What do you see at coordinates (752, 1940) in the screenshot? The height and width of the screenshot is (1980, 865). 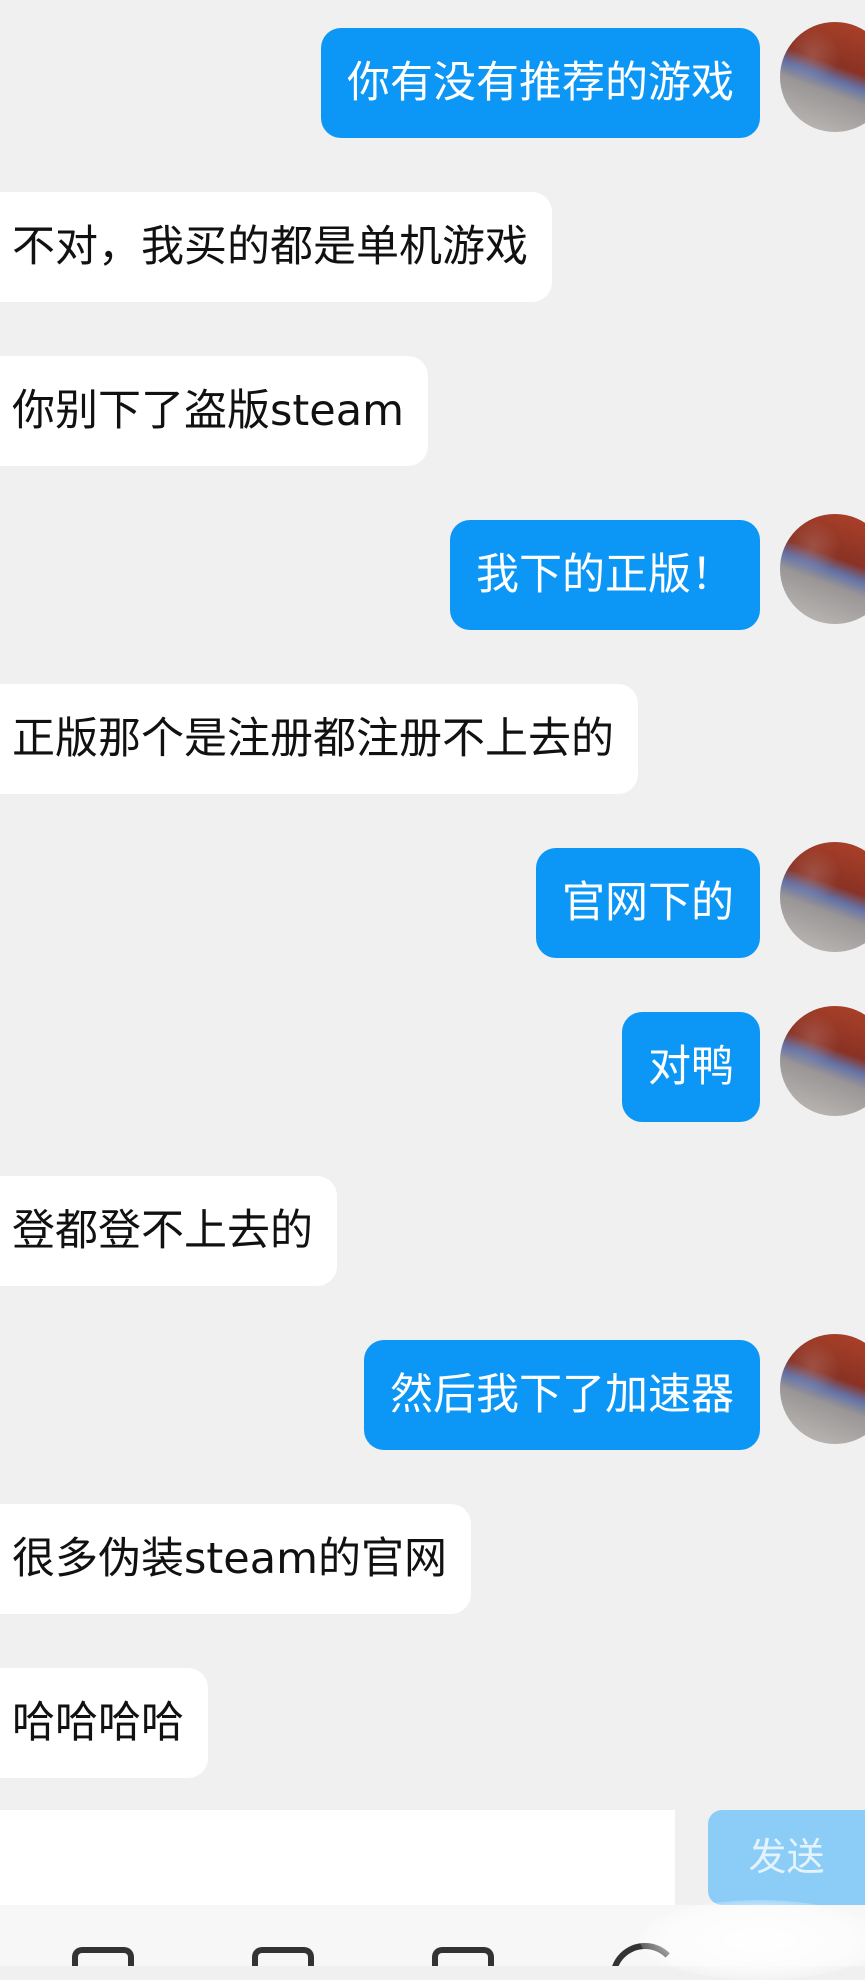 I see `blur-overlay` at bounding box center [752, 1940].